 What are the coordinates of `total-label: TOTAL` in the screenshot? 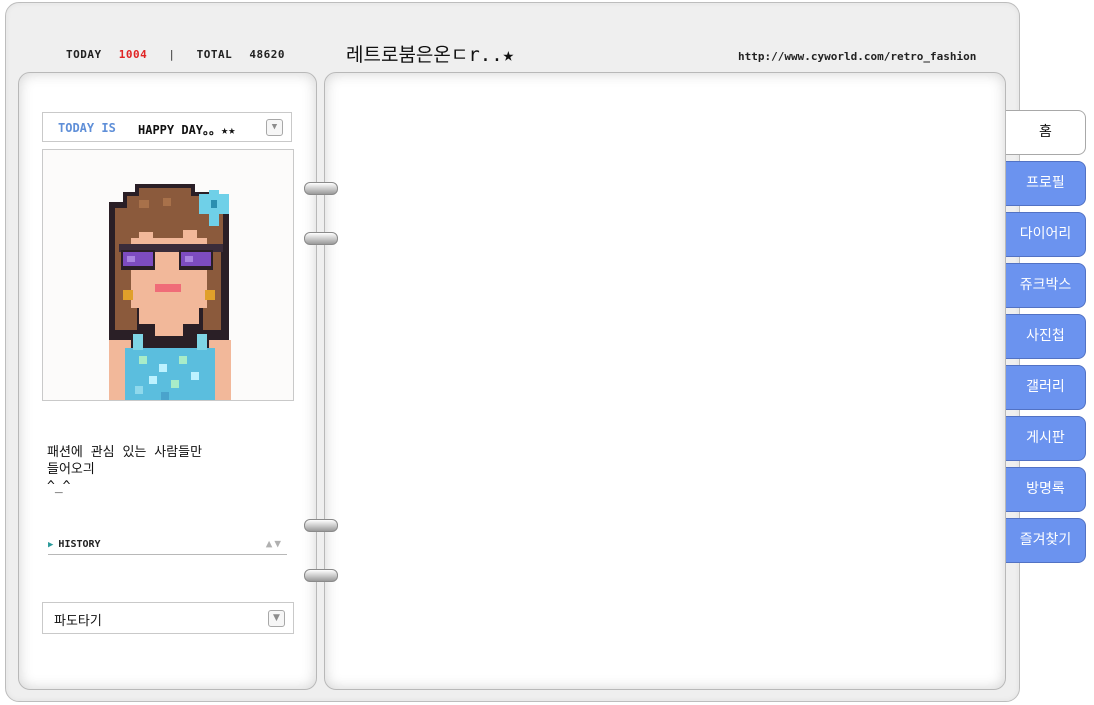 It's located at (214, 54).